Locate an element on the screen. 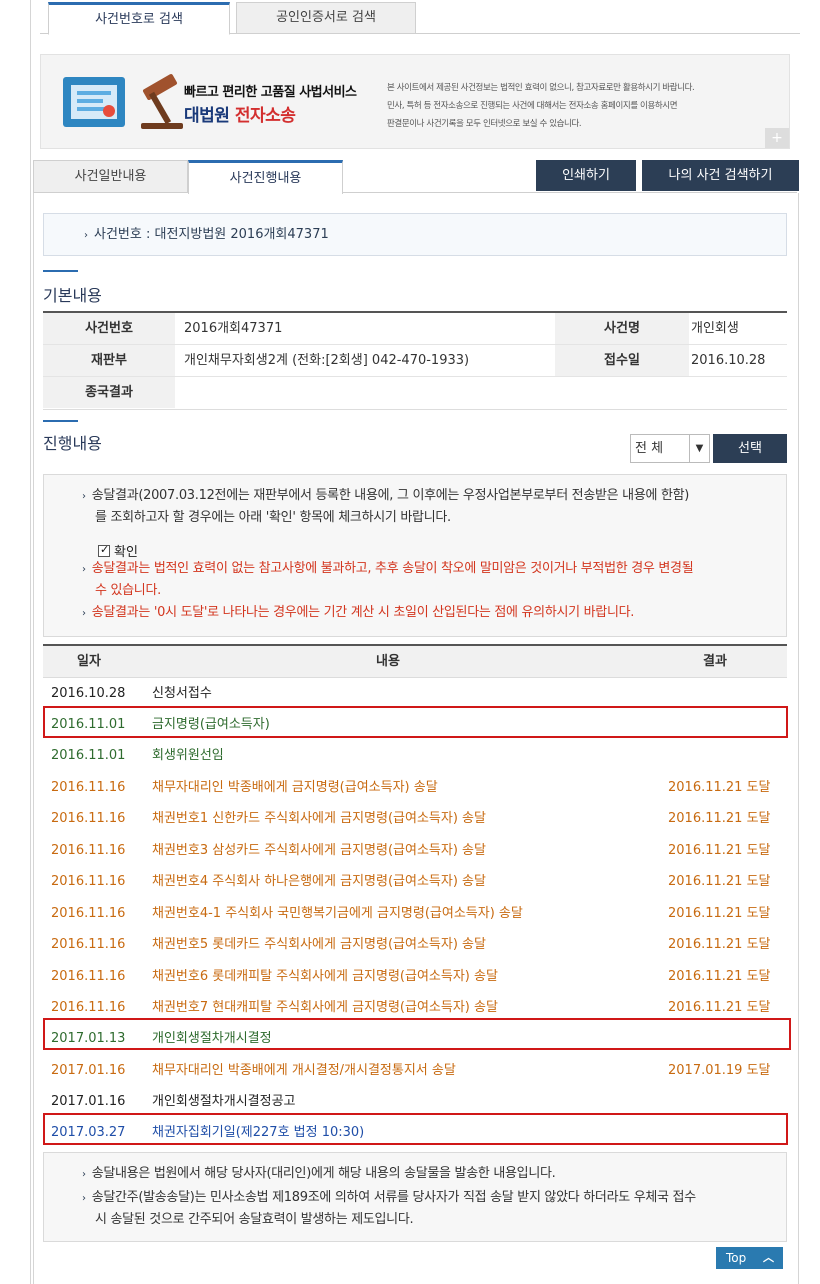 Image resolution: width=820 pixels, height=1284 pixels. progress-content: 신청서접수 is located at coordinates (182, 693).